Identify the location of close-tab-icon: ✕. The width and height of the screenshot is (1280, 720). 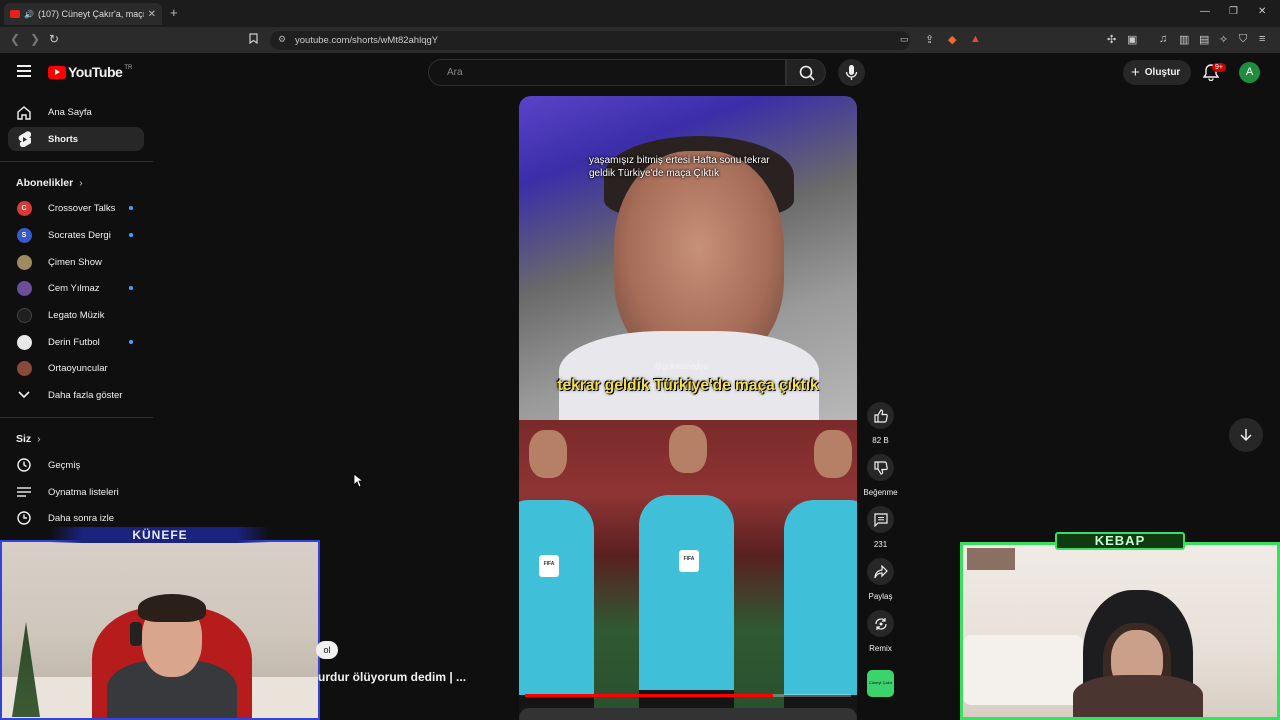
(152, 14).